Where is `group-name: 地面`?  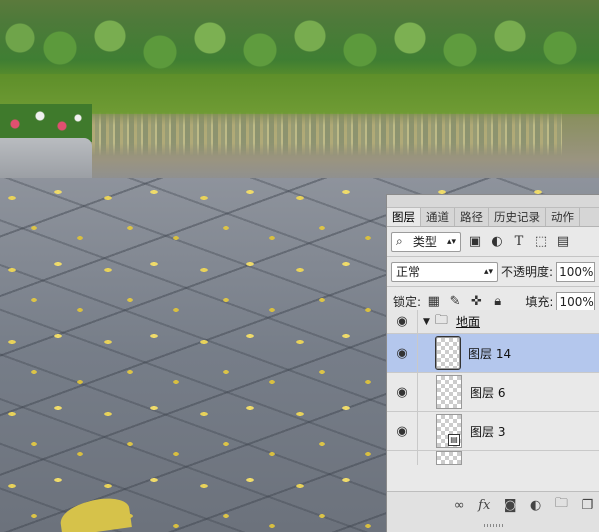
group-name: 地面 is located at coordinates (467, 322).